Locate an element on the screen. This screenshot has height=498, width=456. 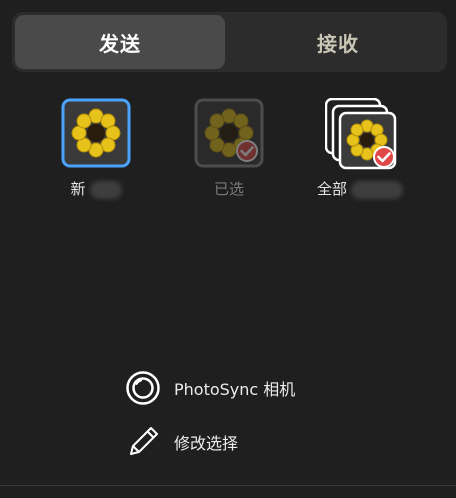
album-label-all: 全部 is located at coordinates (360, 188).